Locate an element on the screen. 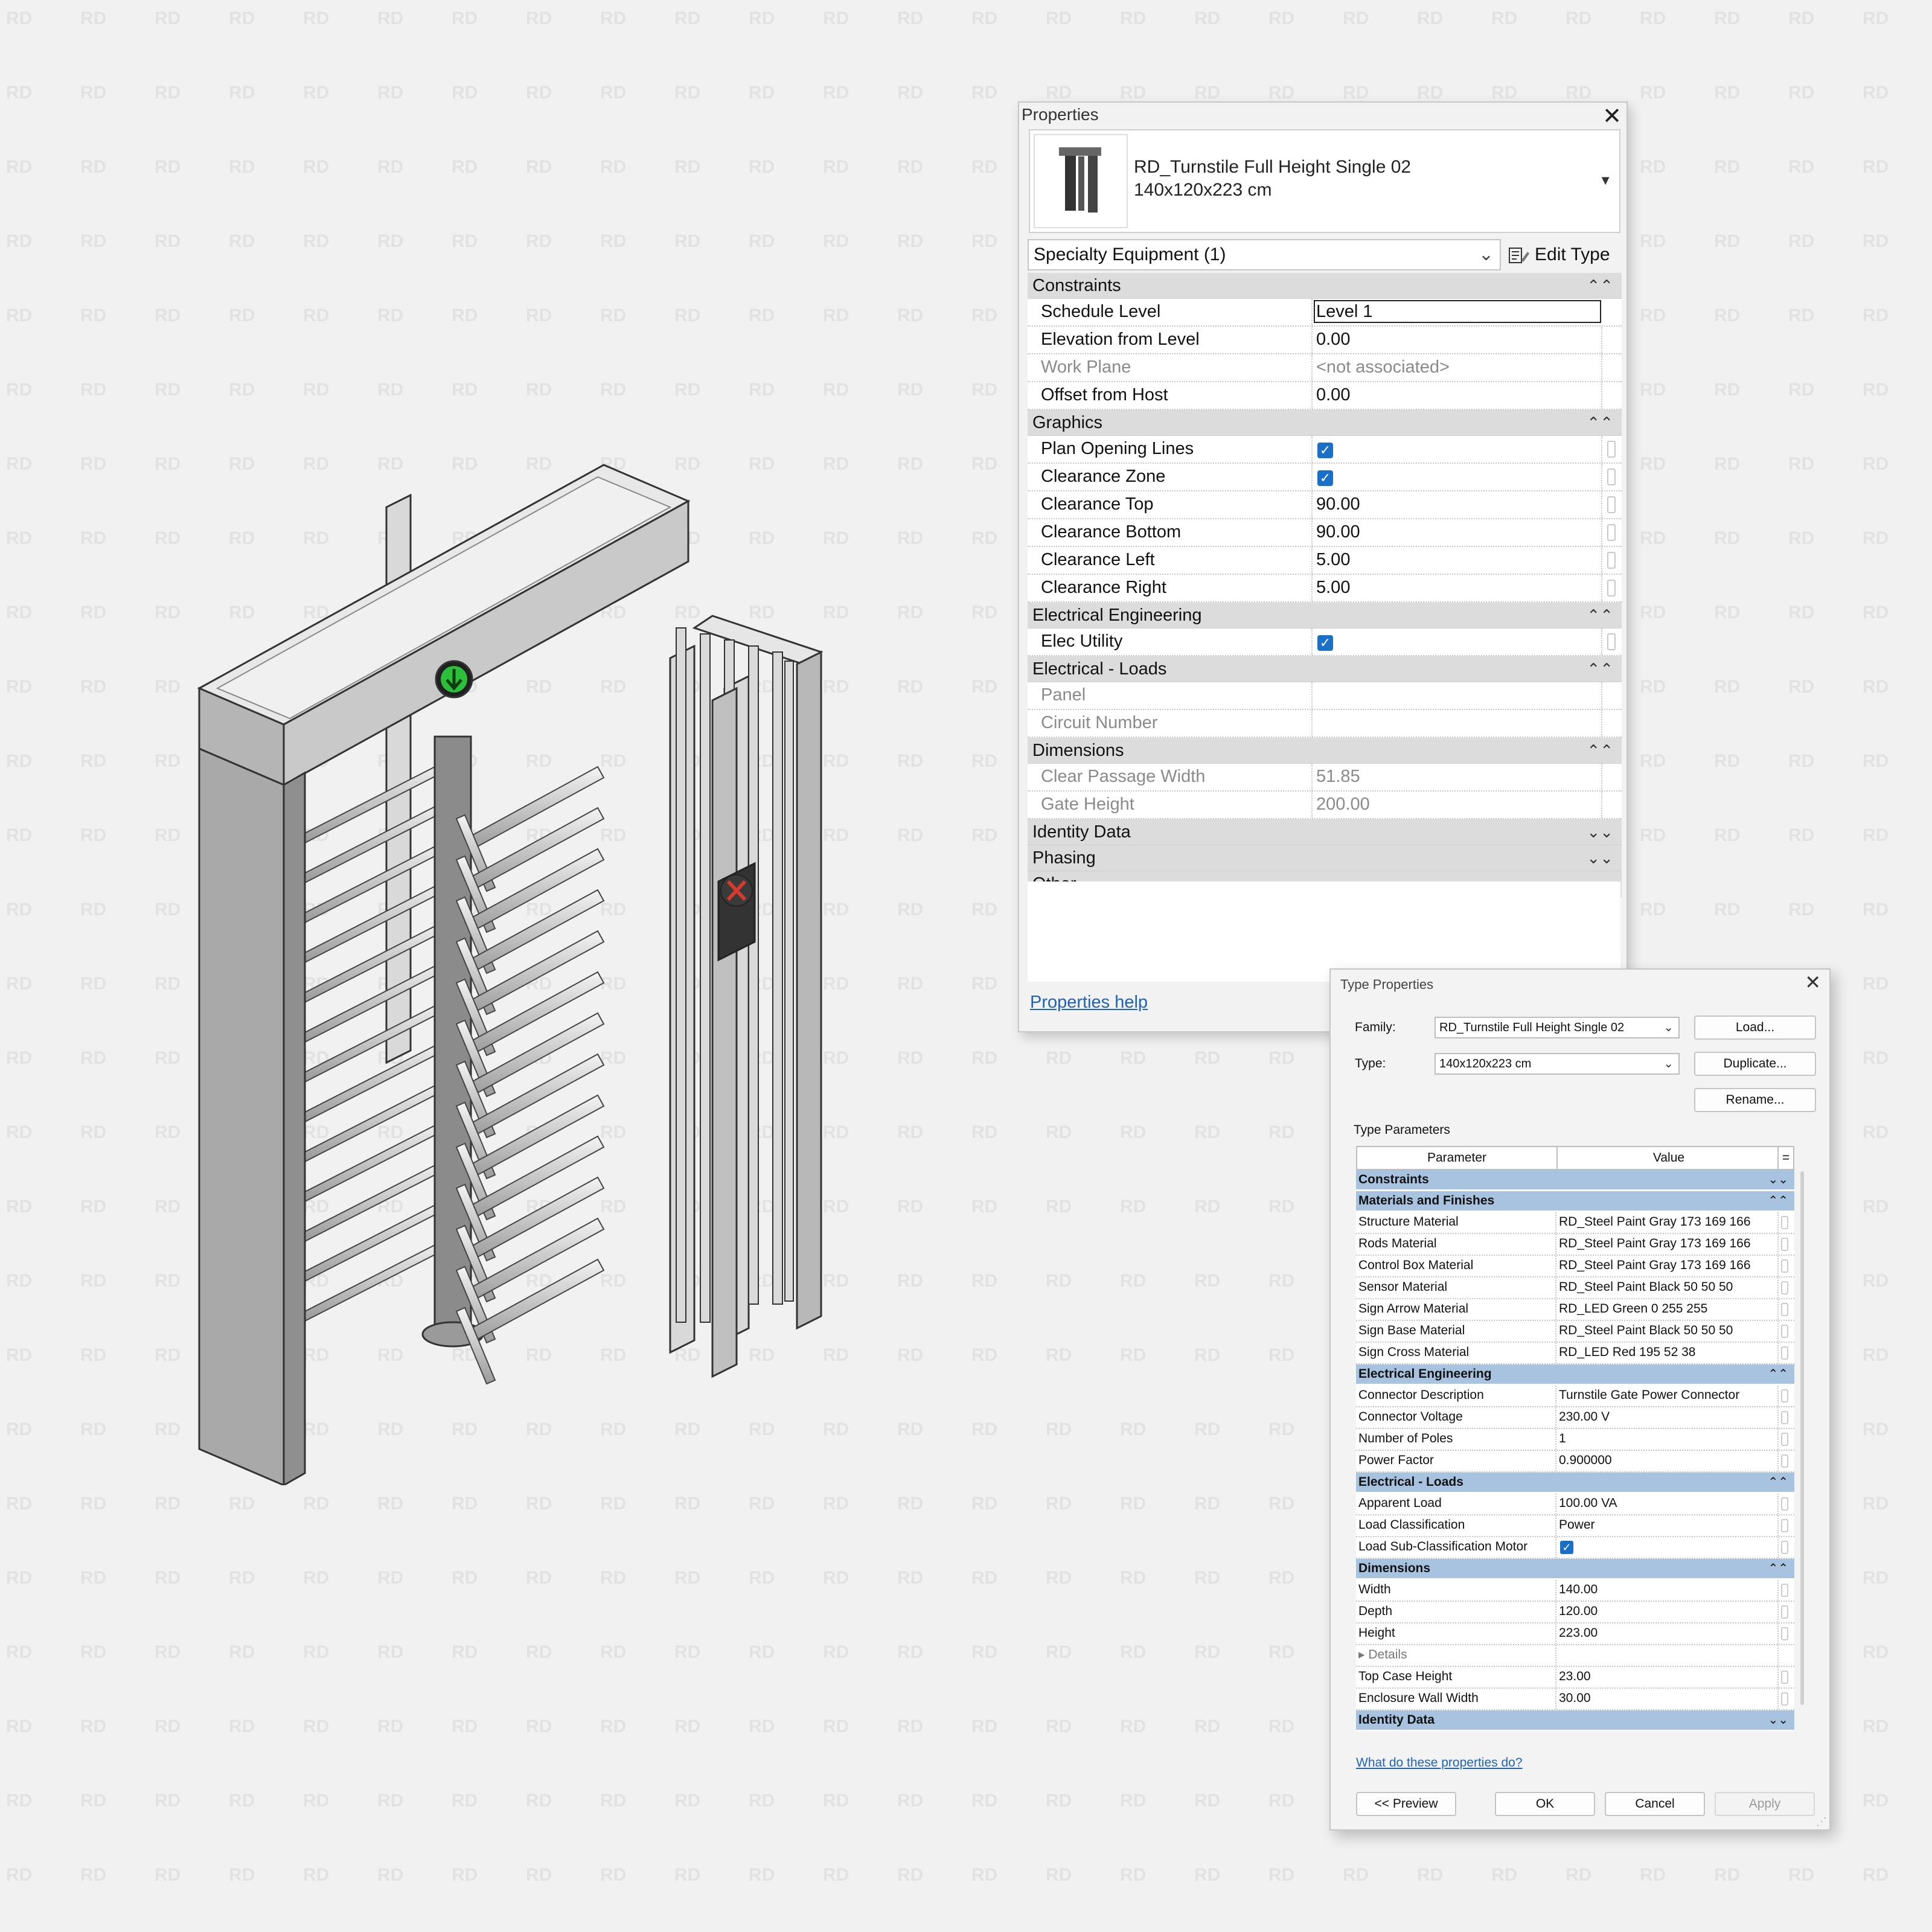  row-plan-opening: Plan Opening Lines ✓ is located at coordinates (1325, 450).